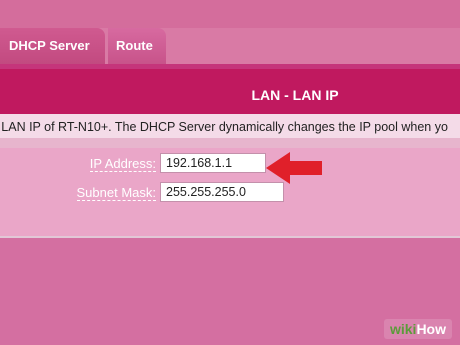 Image resolution: width=460 pixels, height=345 pixels. I want to click on tab-route: Route, so click(137, 46).